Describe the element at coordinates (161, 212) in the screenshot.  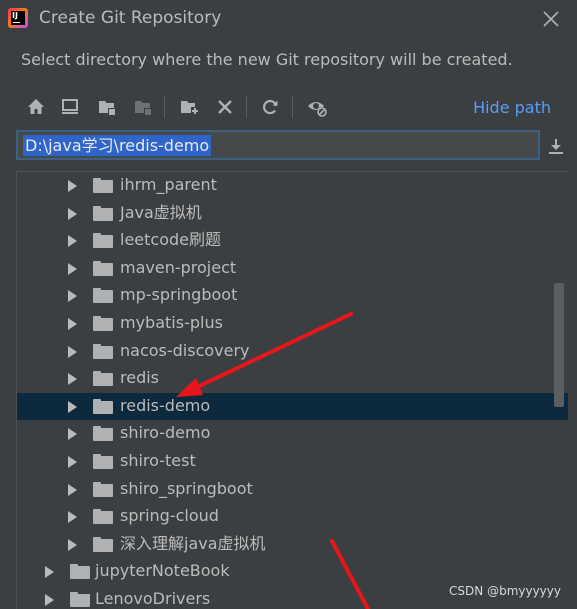
I see `tree-item-label: Java虚拟机` at that location.